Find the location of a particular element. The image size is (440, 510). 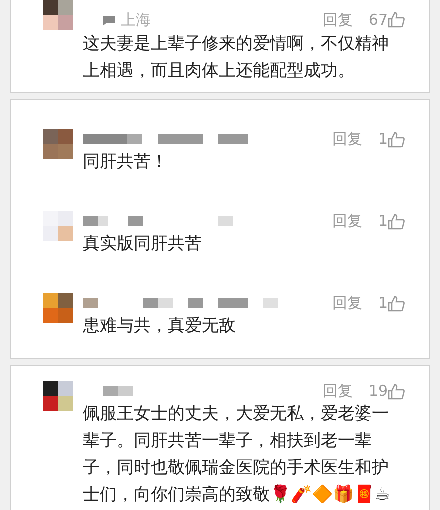

comment-text: 这夫妻是上辈子修来的爱情啊，不仅精神上相遇，而且肉体上还能配型成功。 is located at coordinates (236, 57).